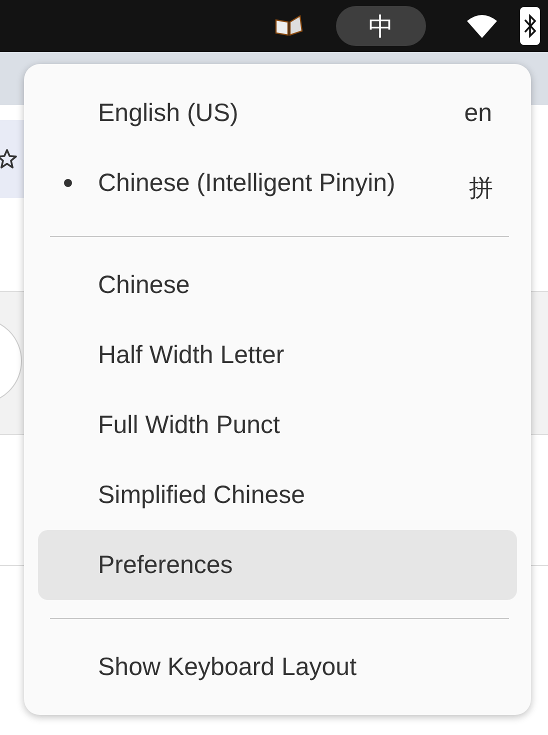 The width and height of the screenshot is (548, 735). I want to click on menu-item: Chinese, so click(277, 285).